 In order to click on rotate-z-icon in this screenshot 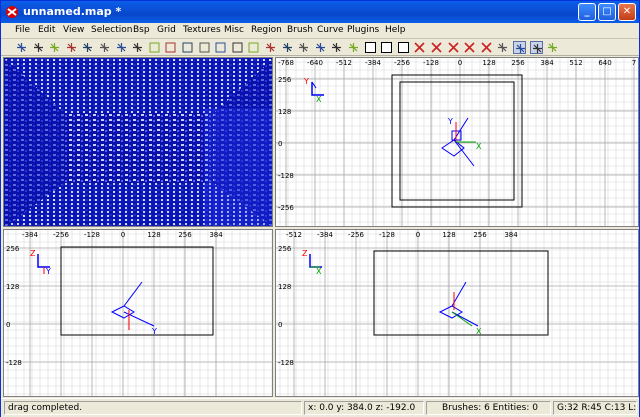, I will do `click(137, 47)`.